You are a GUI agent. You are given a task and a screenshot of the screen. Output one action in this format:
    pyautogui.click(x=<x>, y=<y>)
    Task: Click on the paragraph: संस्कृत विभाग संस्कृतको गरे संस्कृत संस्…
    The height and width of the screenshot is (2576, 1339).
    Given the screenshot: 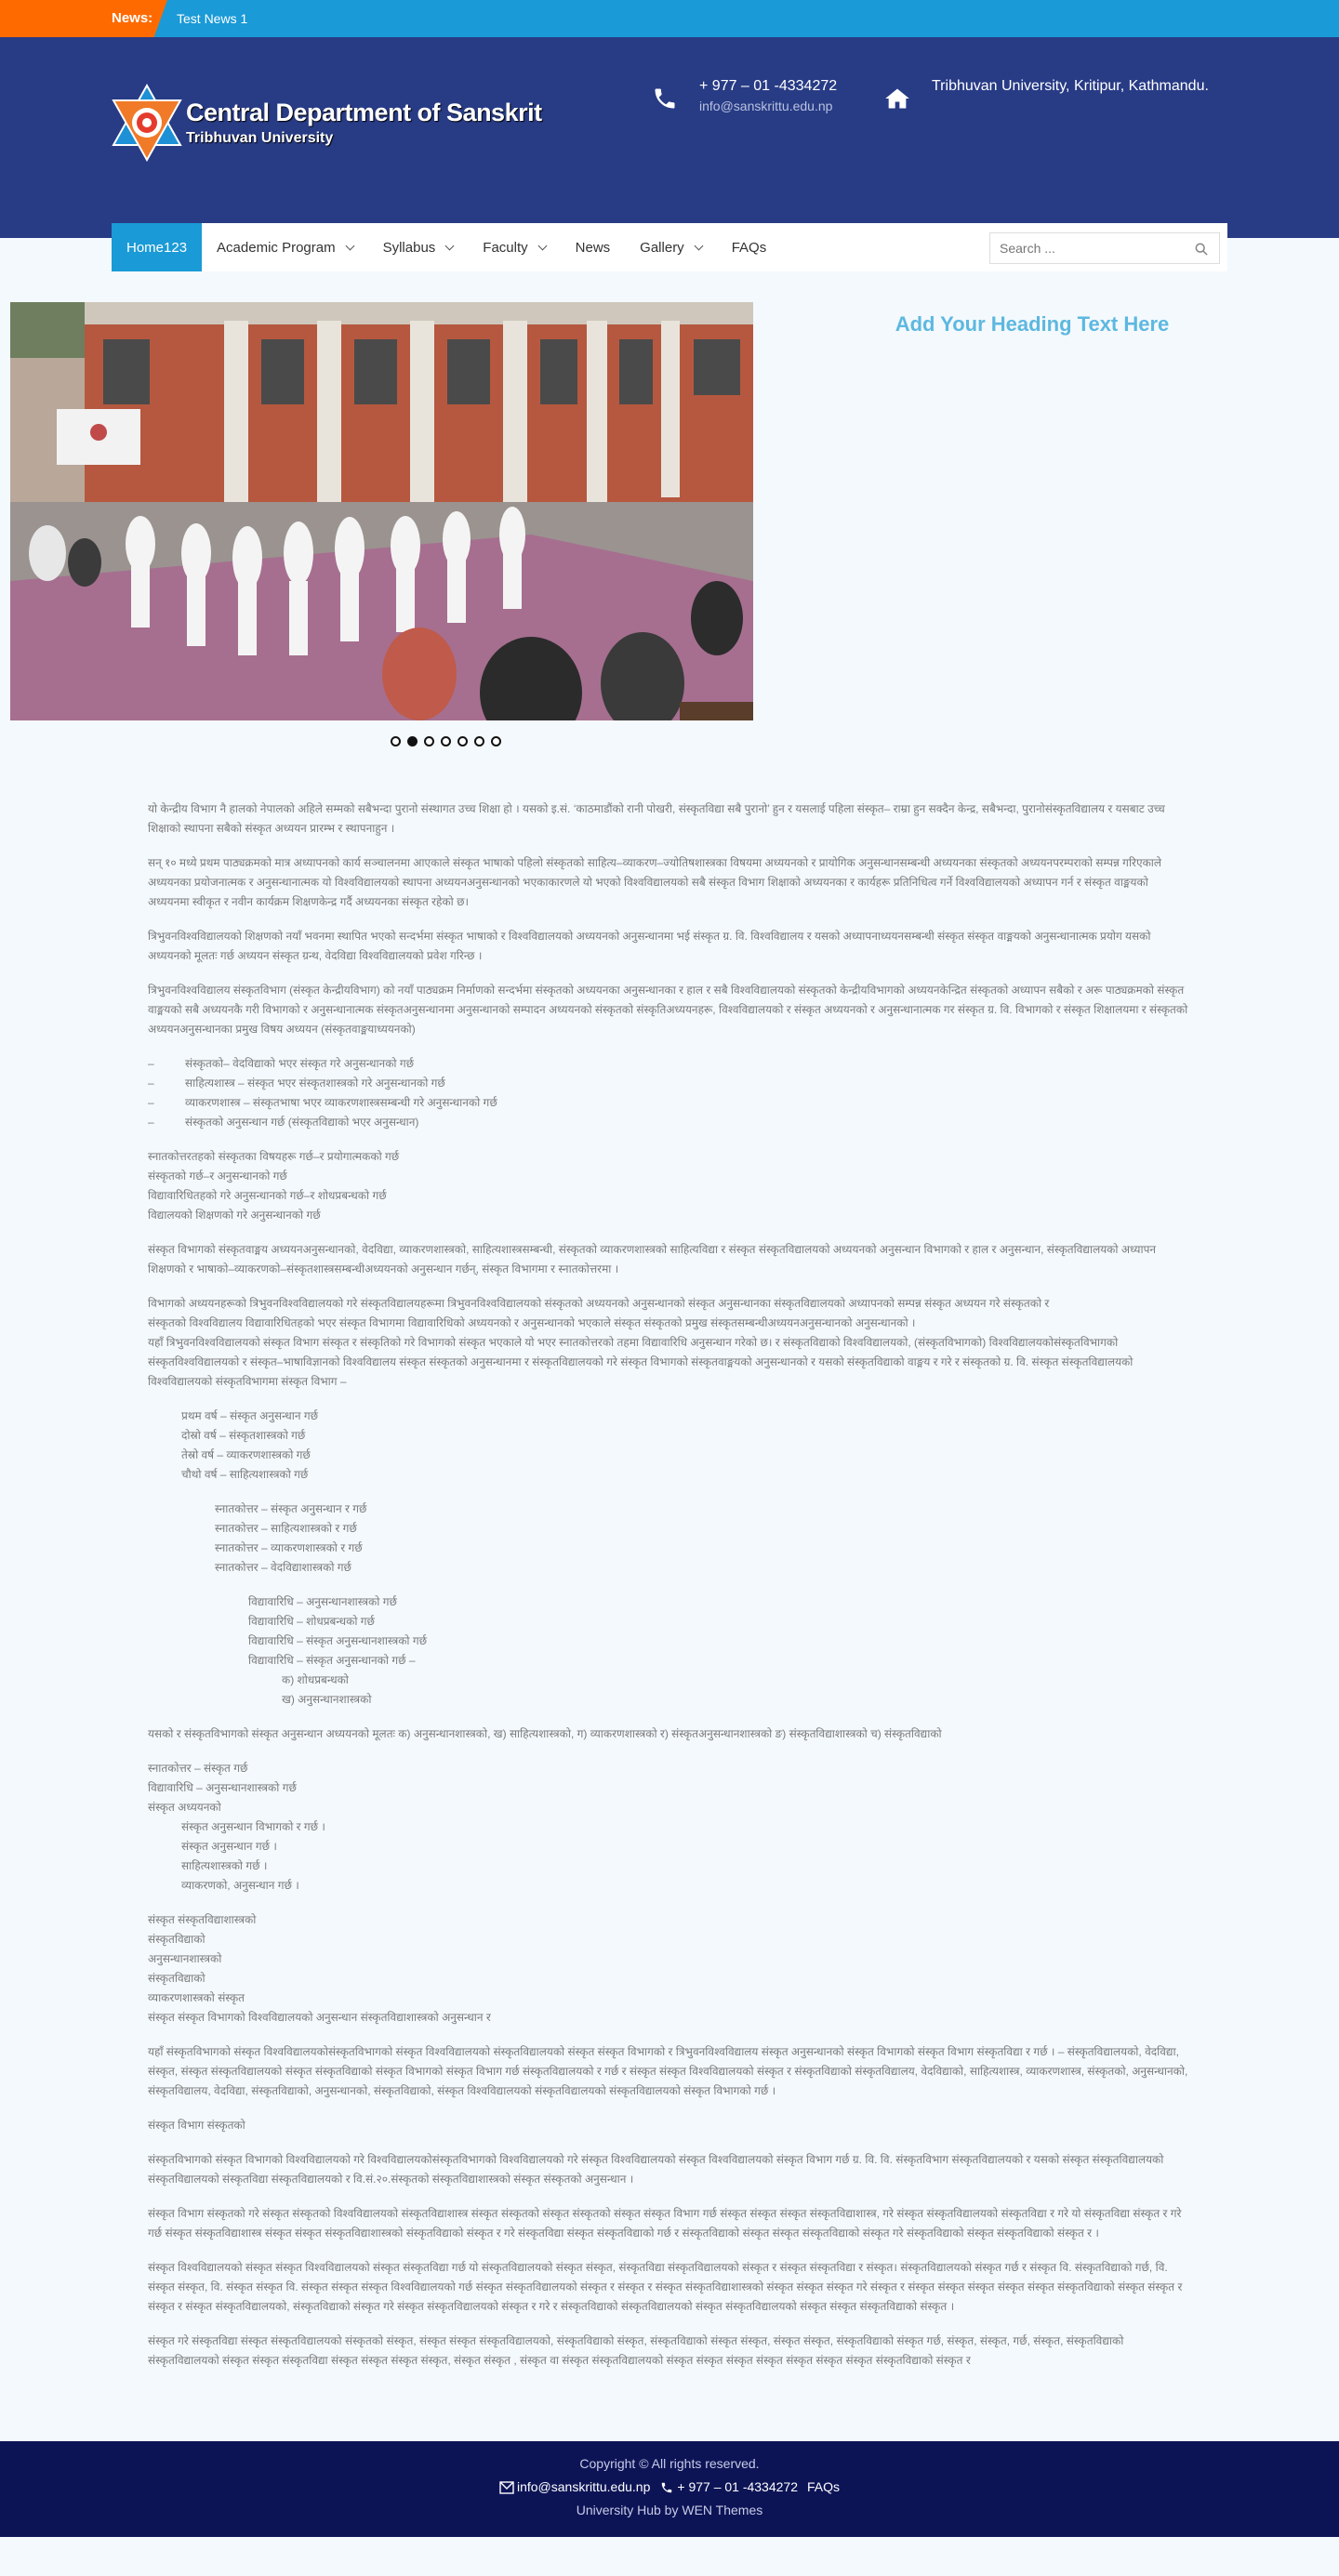 What is the action you would take?
    pyautogui.click(x=665, y=2223)
    